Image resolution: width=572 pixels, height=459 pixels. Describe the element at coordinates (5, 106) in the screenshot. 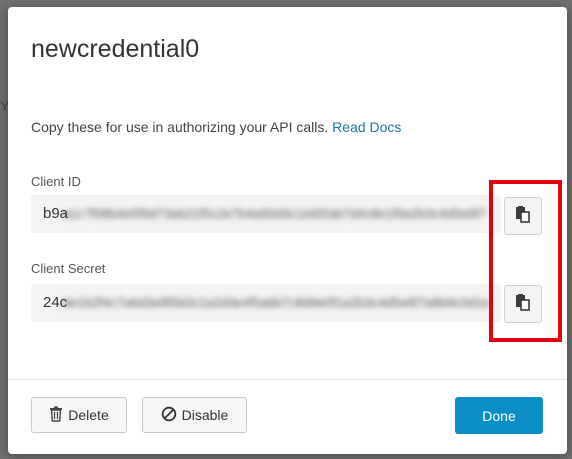

I see `backdrop-text: Y` at that location.